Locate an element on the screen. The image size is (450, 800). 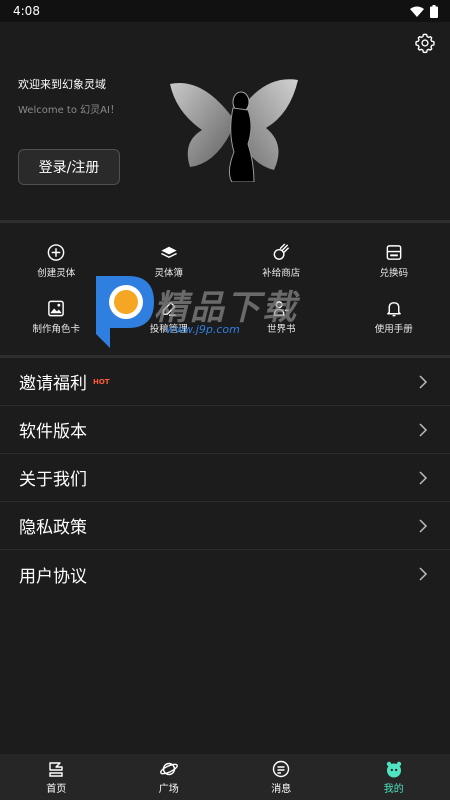
menu-item-about-us: 关于我们 is located at coordinates (225, 478).